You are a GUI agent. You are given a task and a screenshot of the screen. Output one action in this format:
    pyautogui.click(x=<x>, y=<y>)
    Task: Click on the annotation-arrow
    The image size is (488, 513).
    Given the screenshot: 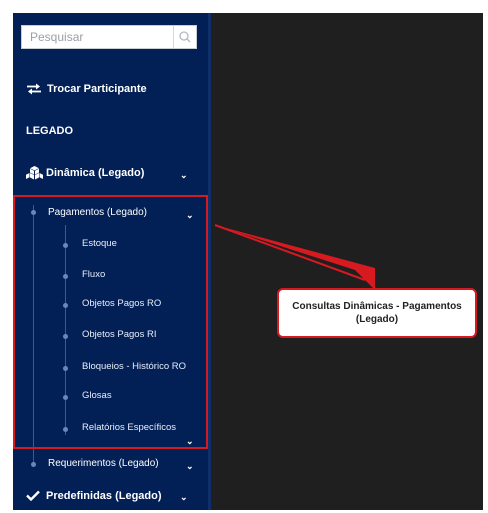 What is the action you would take?
    pyautogui.click(x=294, y=257)
    